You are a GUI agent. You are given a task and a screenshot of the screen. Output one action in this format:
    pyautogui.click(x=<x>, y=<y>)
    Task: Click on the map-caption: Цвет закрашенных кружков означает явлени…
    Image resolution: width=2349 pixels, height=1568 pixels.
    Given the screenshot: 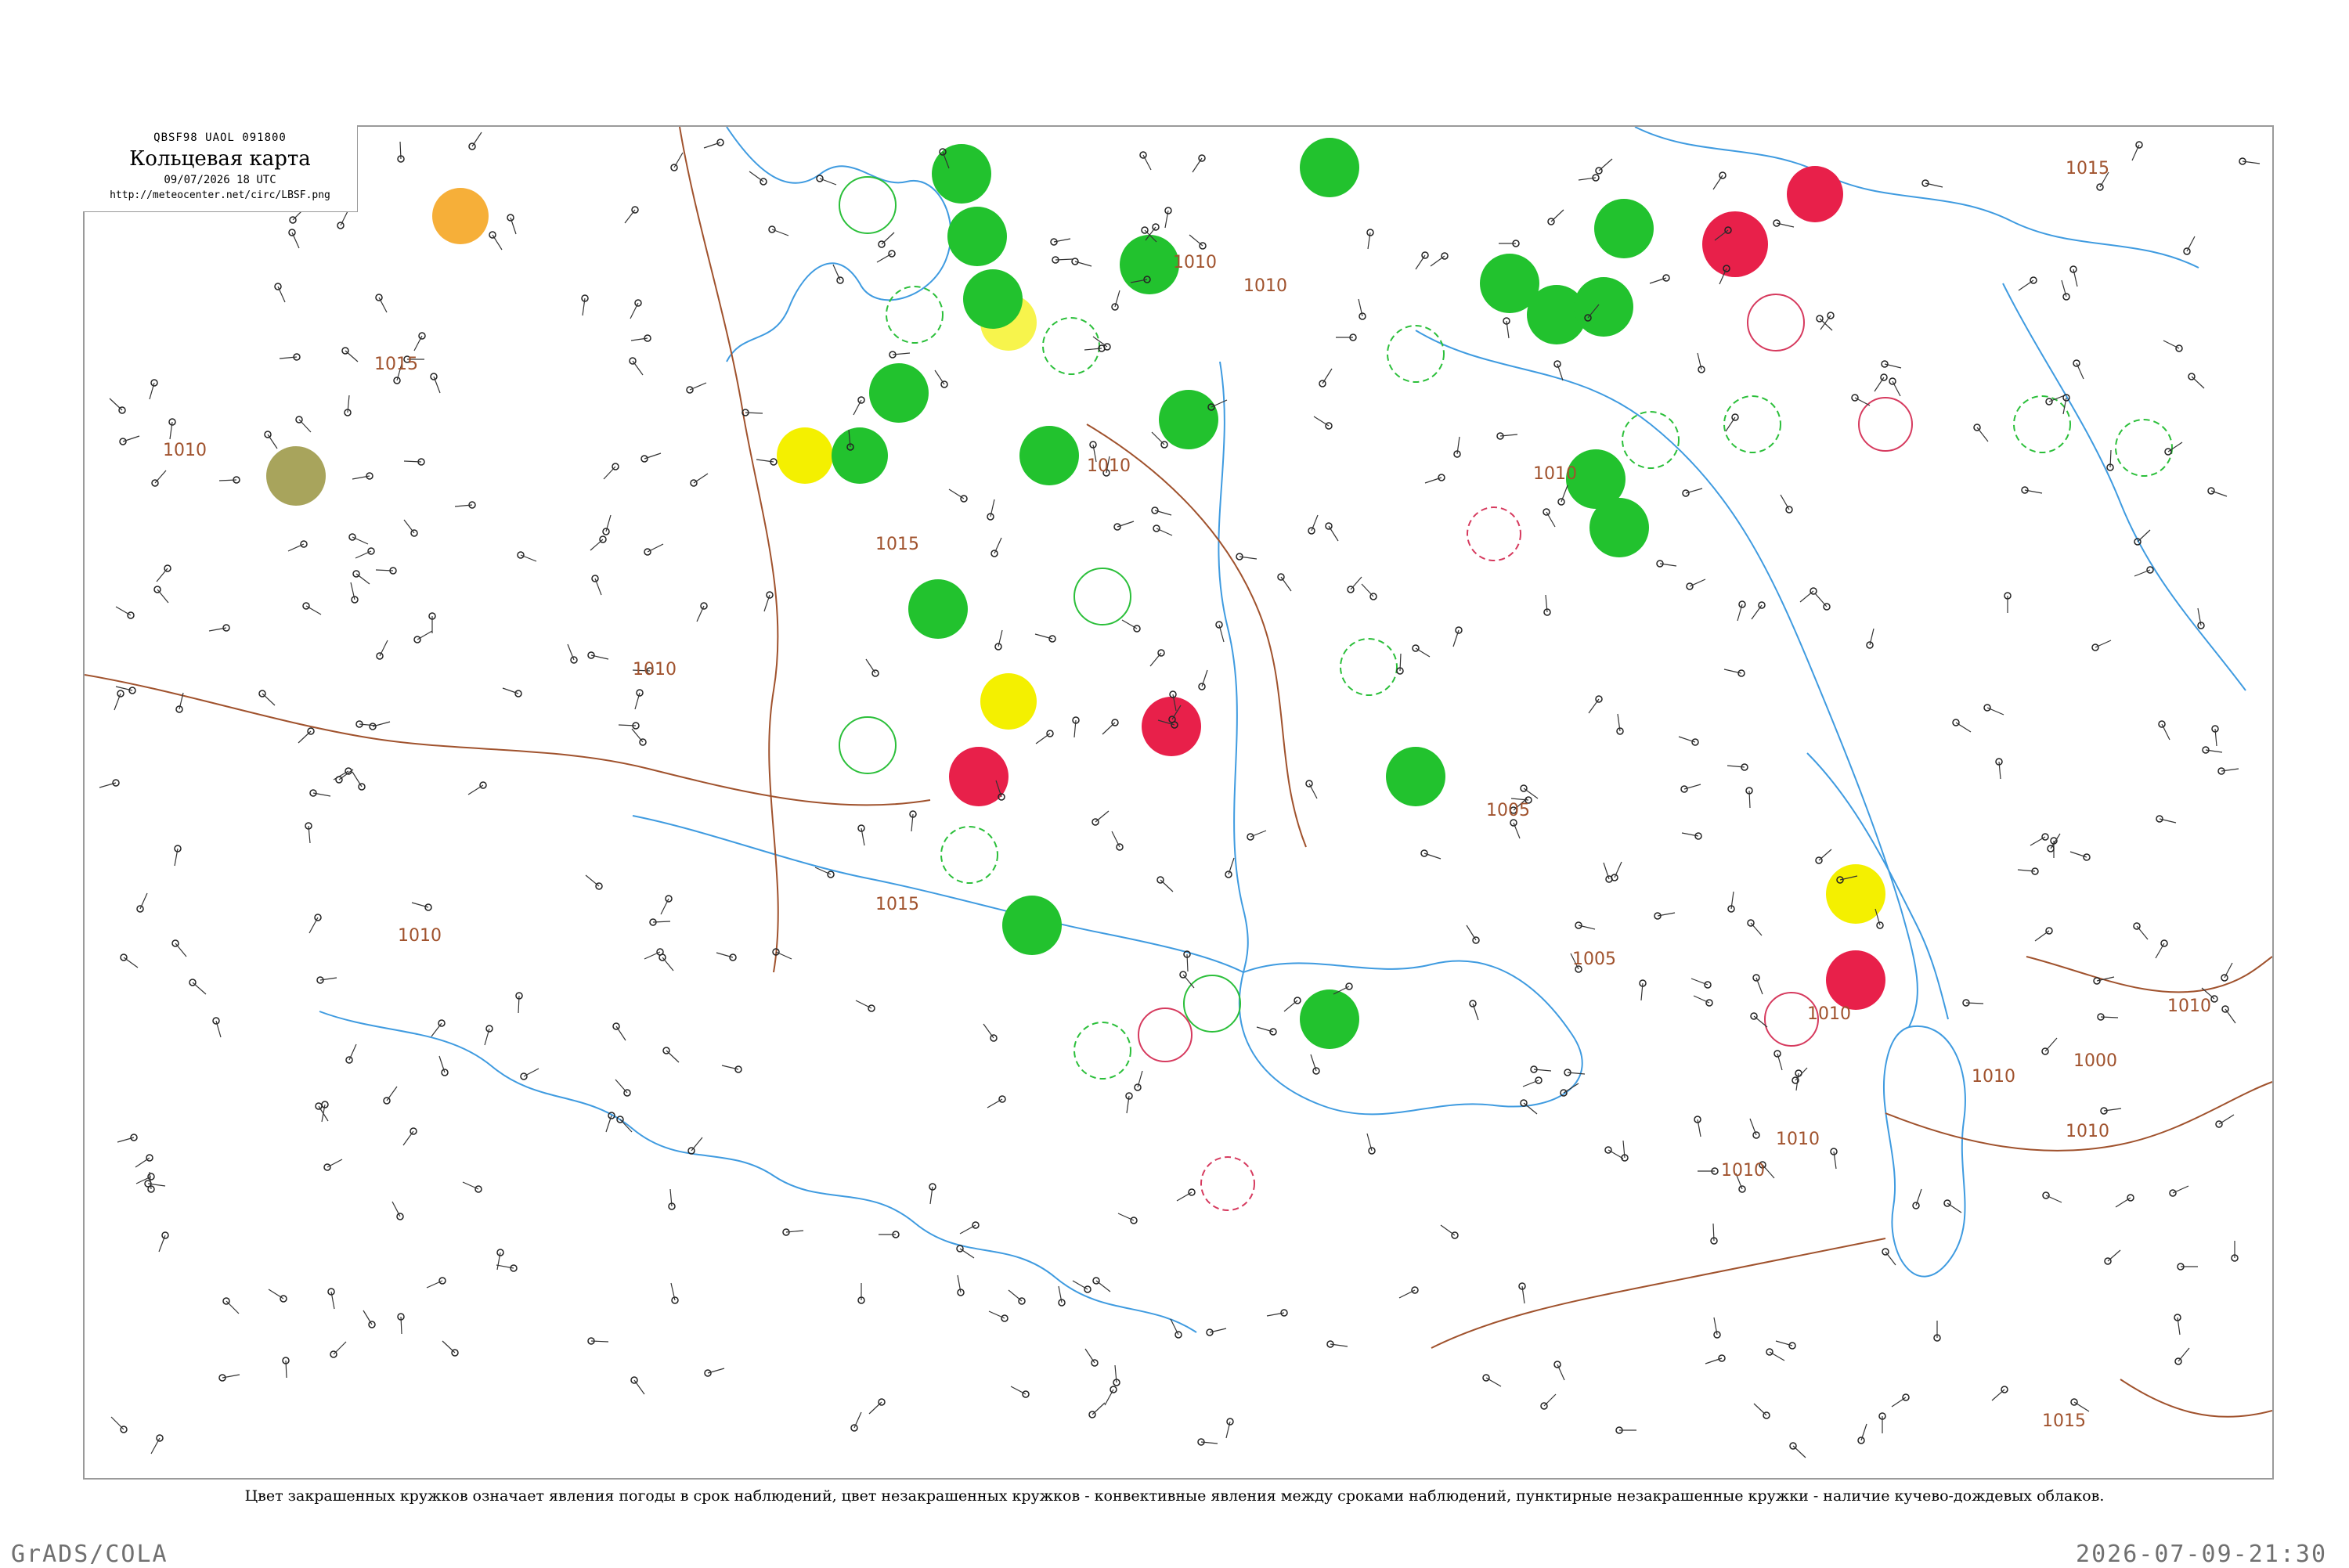 What is the action you would take?
    pyautogui.click(x=1174, y=1496)
    